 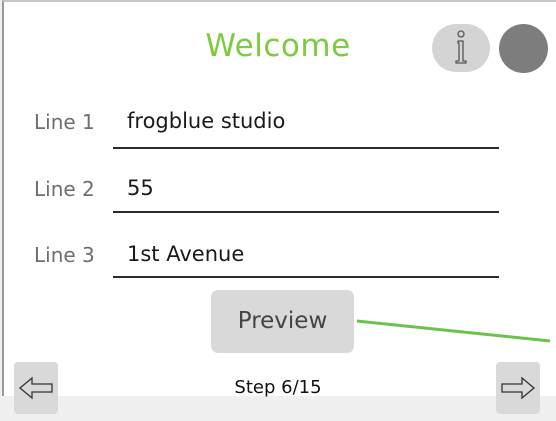 I want to click on status-dot, so click(x=523, y=48).